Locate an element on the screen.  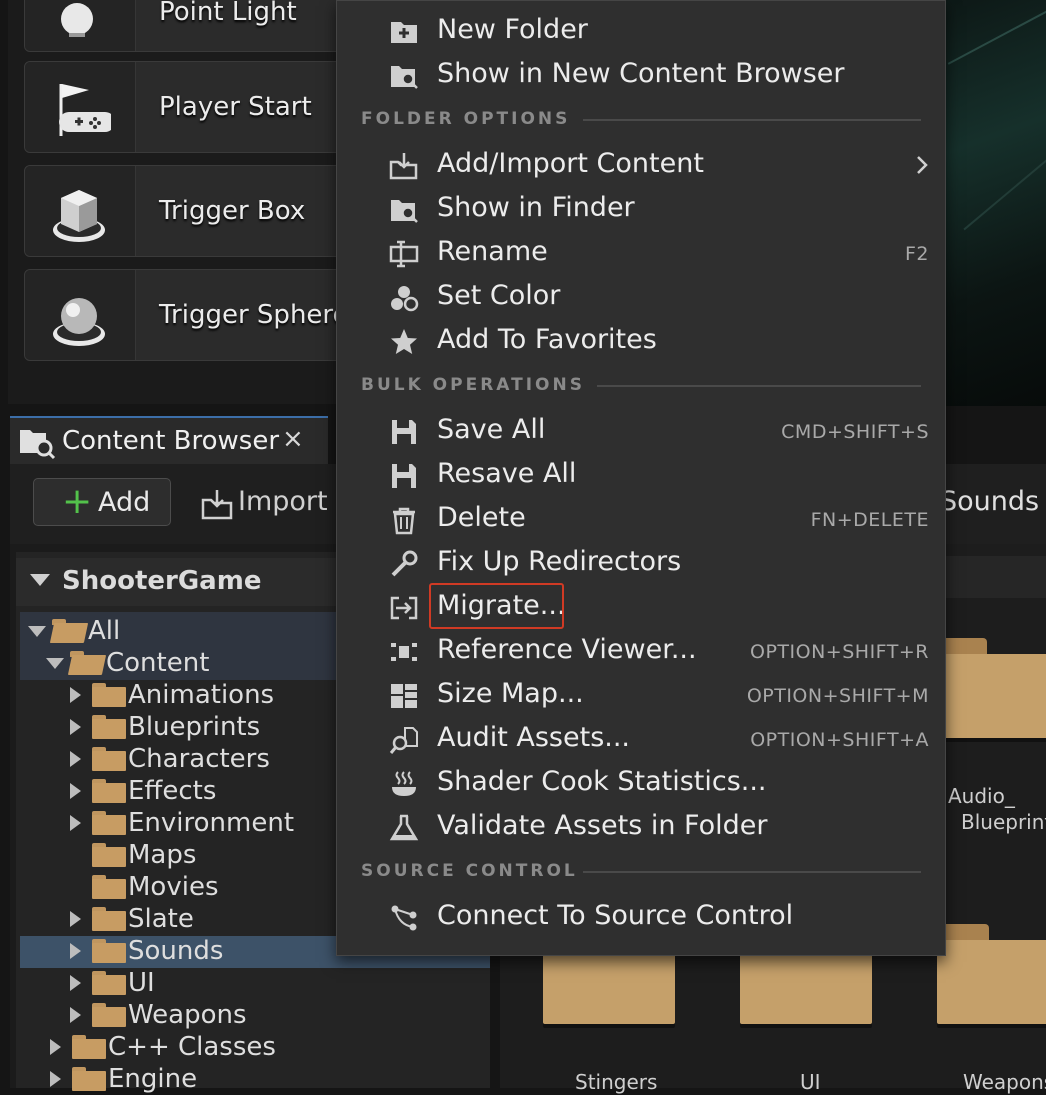
shader-cook-icon is located at coordinates (404, 783).